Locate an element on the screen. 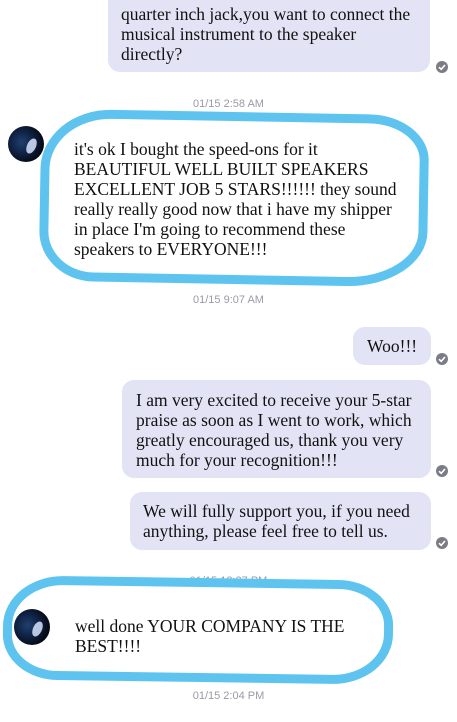 This screenshot has width=457, height=722. timestamp: 01/15 2:58 AM is located at coordinates (228, 104).